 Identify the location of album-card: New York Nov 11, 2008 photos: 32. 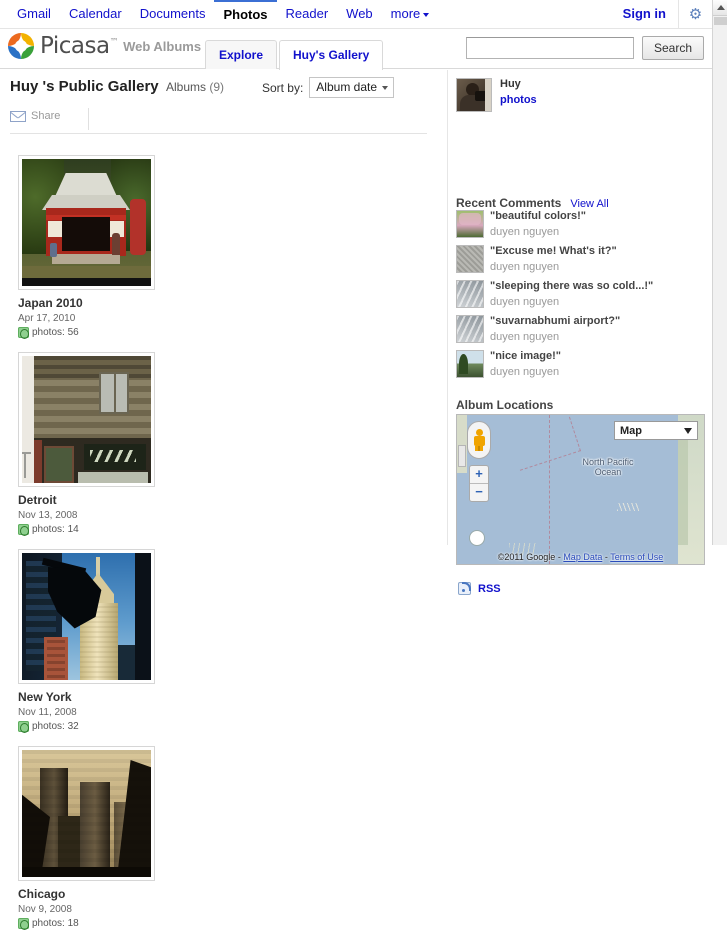
(96, 641).